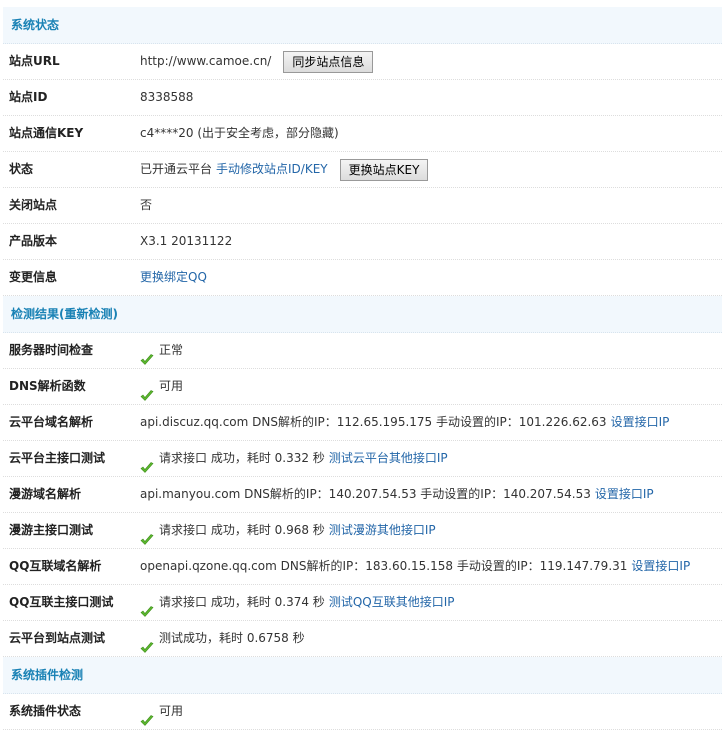  I want to click on site-url-value: http://www.camoe.cn/, so click(206, 61).